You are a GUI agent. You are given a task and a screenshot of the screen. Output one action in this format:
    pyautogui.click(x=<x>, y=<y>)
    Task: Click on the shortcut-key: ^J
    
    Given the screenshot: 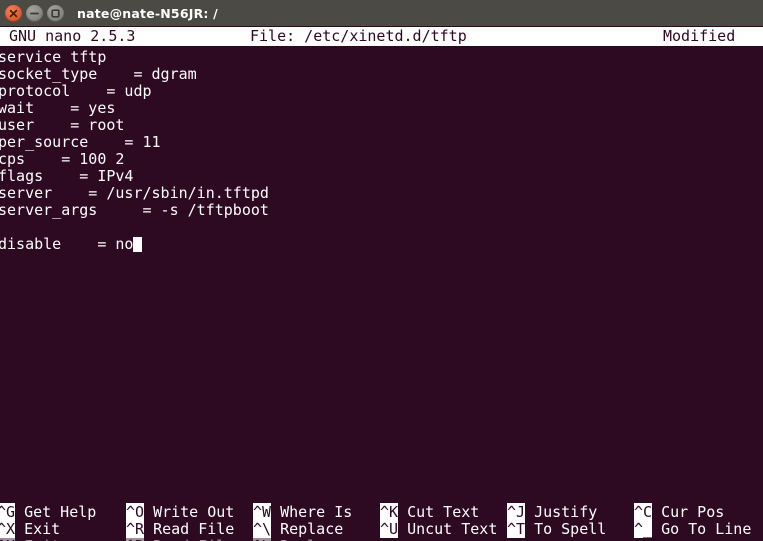 What is the action you would take?
    pyautogui.click(x=516, y=512)
    